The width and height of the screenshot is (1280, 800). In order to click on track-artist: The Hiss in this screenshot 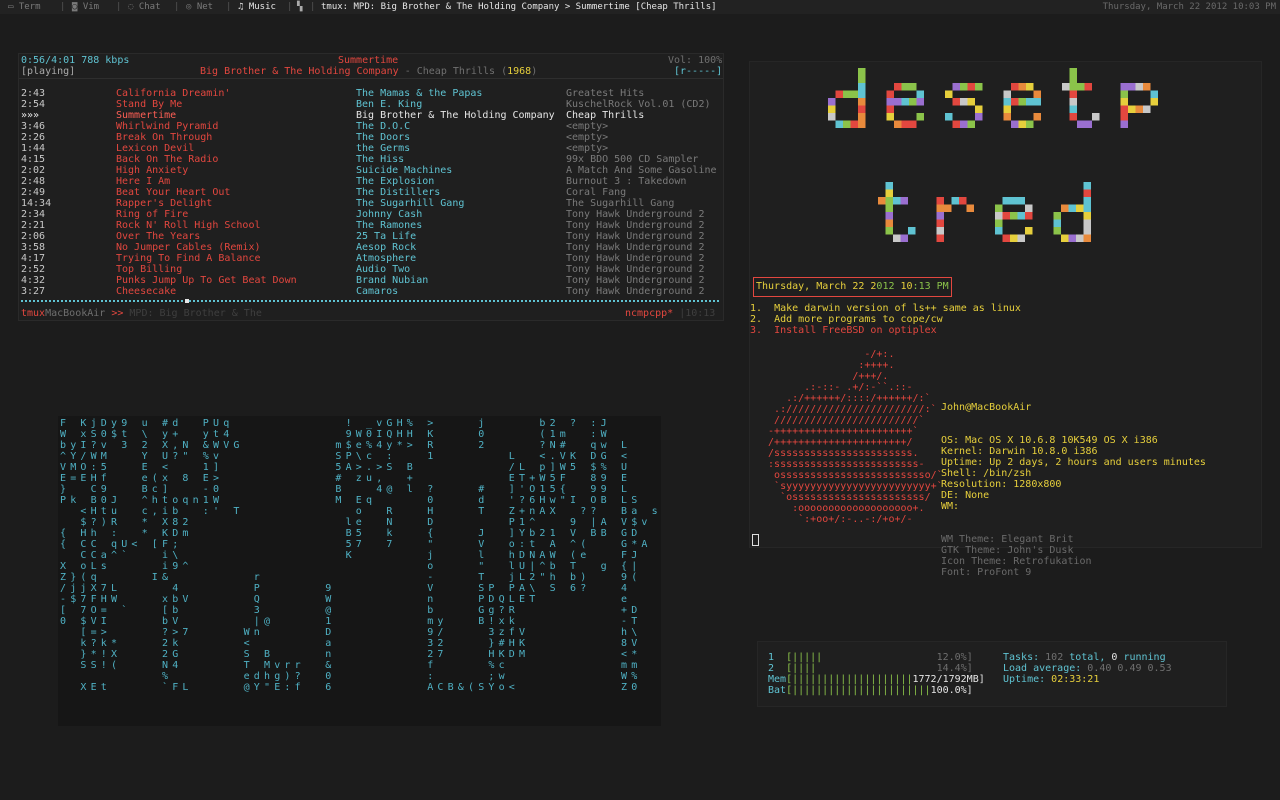, I will do `click(380, 159)`.